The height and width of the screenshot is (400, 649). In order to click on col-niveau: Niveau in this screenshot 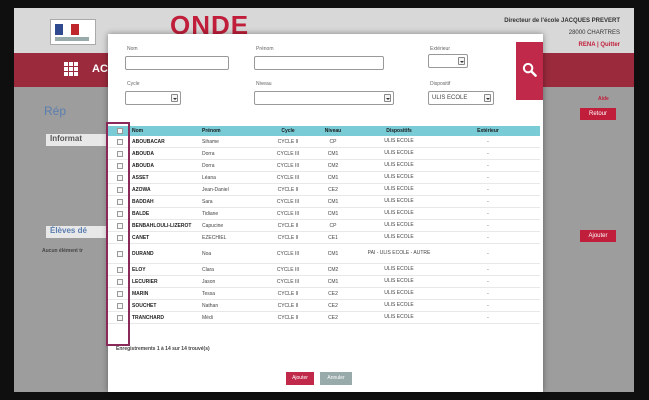, I will do `click(333, 131)`.